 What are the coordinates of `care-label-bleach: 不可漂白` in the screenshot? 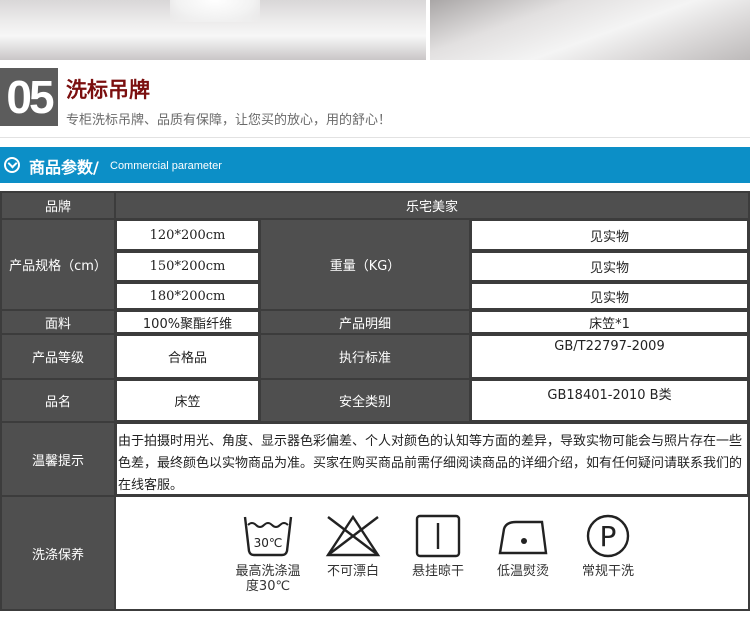 It's located at (352, 571).